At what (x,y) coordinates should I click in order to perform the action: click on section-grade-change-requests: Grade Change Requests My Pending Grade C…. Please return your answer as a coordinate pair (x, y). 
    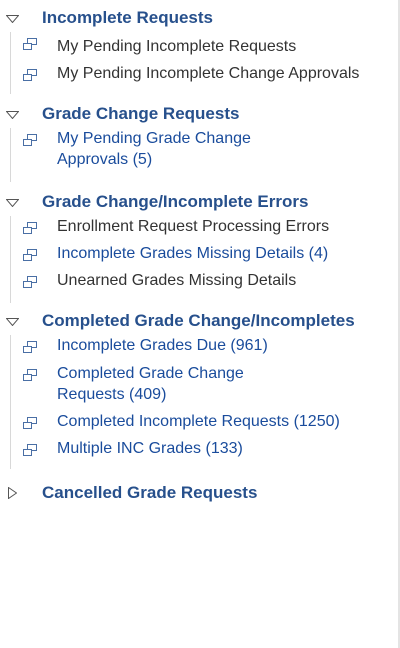
    Looking at the image, I should click on (198, 140).